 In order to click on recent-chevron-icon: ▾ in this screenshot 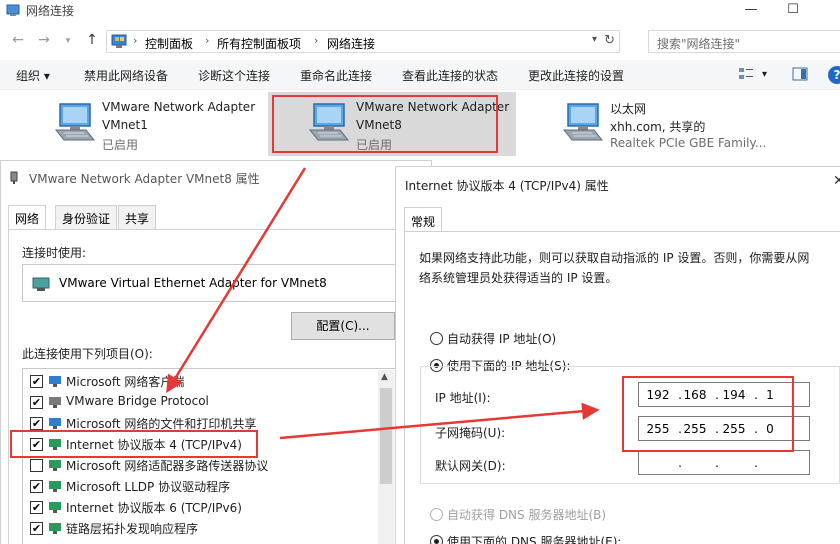, I will do `click(68, 41)`.